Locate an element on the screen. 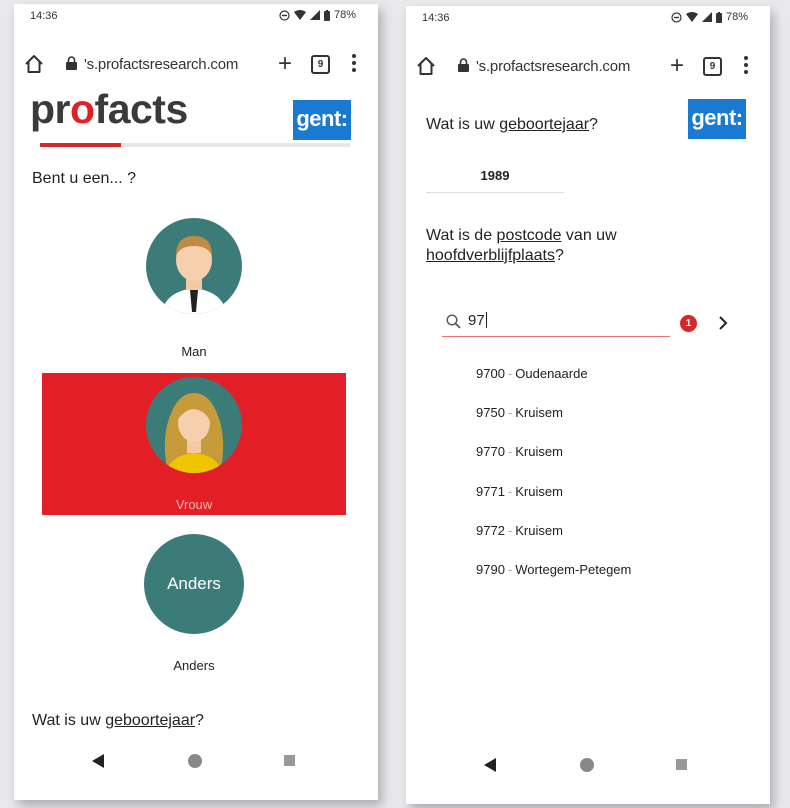 This screenshot has height=808, width=790. question-gender: Bent u een... ? is located at coordinates (84, 178).